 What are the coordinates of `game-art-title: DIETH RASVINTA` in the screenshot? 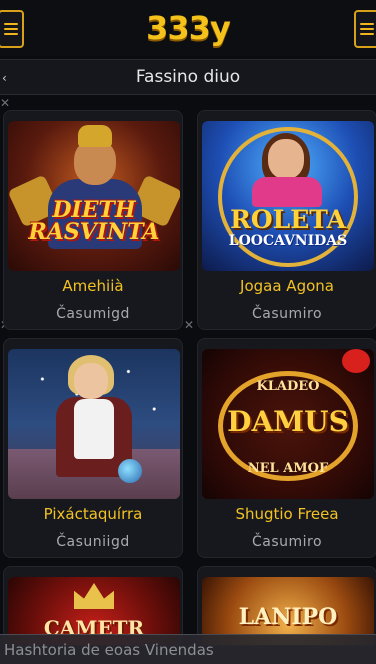 It's located at (94, 221).